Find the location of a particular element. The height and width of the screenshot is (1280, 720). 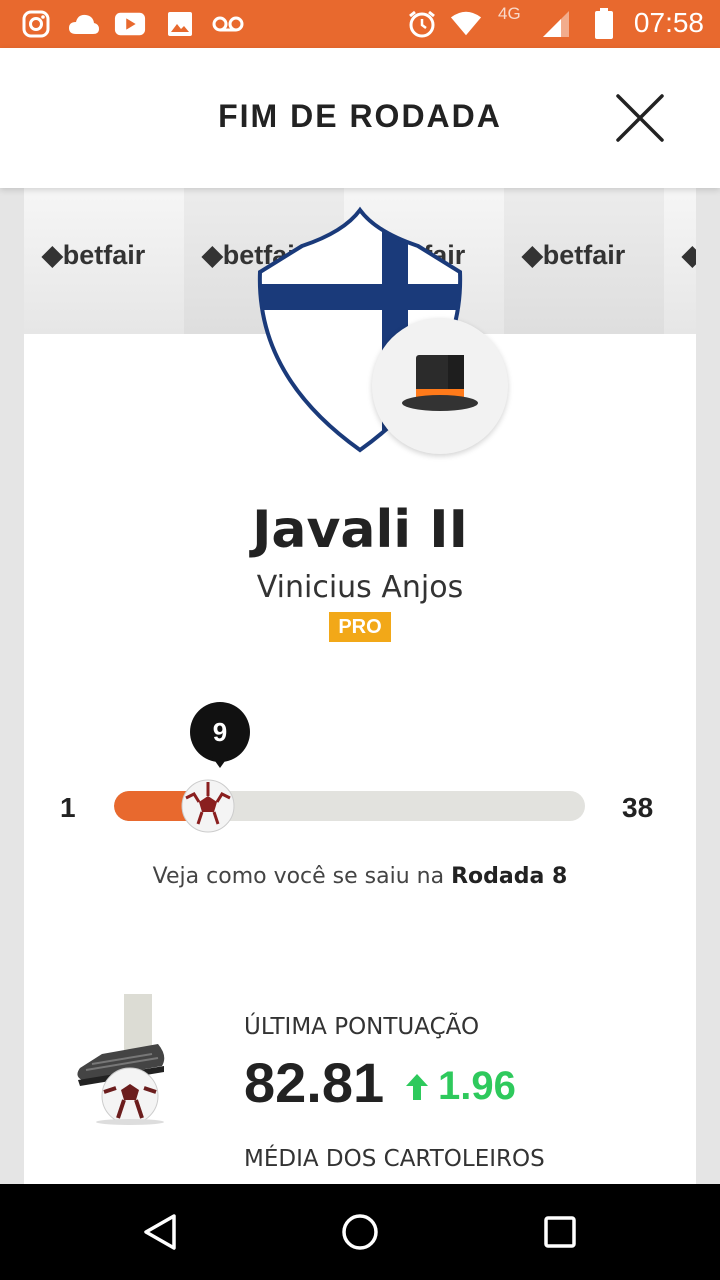

bubble-tail is located at coordinates (220, 761).